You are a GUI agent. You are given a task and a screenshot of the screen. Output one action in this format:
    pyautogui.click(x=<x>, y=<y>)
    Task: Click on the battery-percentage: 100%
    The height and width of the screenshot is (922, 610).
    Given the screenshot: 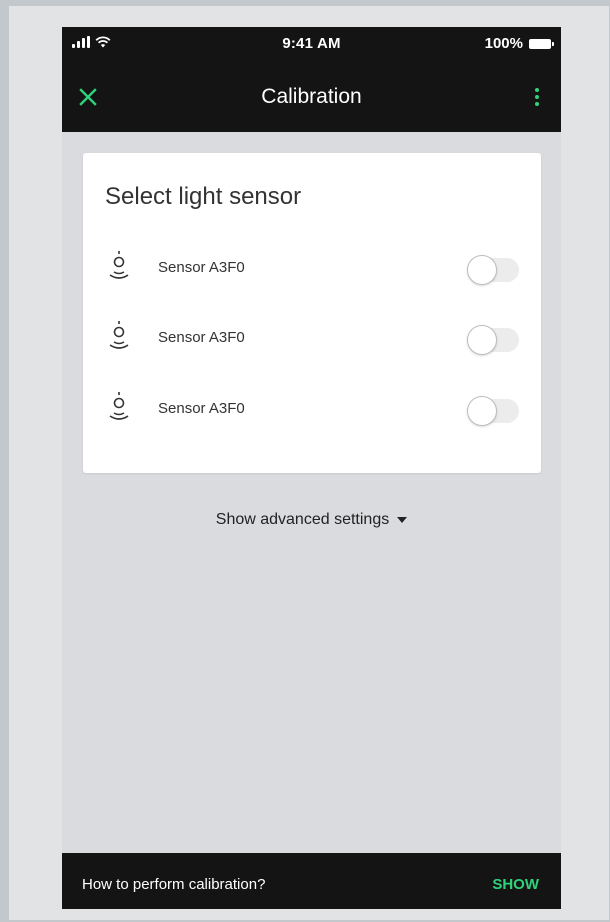 What is the action you would take?
    pyautogui.click(x=503, y=43)
    